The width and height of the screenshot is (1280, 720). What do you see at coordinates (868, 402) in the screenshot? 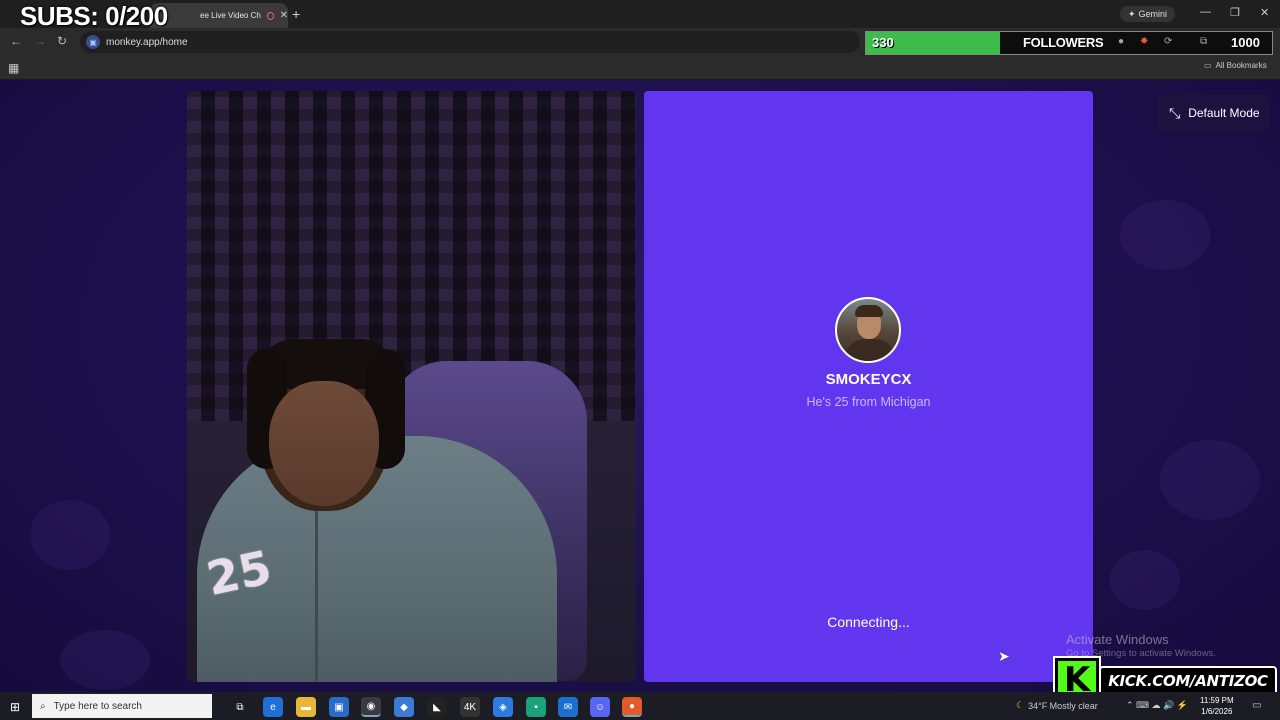
I see `match-info: He's 25 from Michigan` at bounding box center [868, 402].